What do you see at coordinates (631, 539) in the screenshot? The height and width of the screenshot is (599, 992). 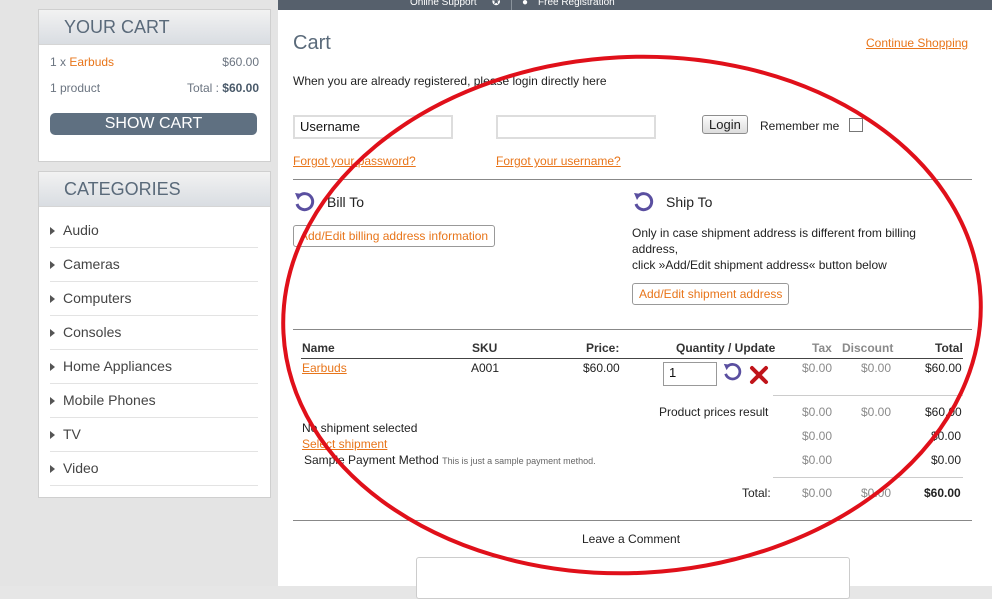 I see `leave-comment-label: Leave a Comment` at bounding box center [631, 539].